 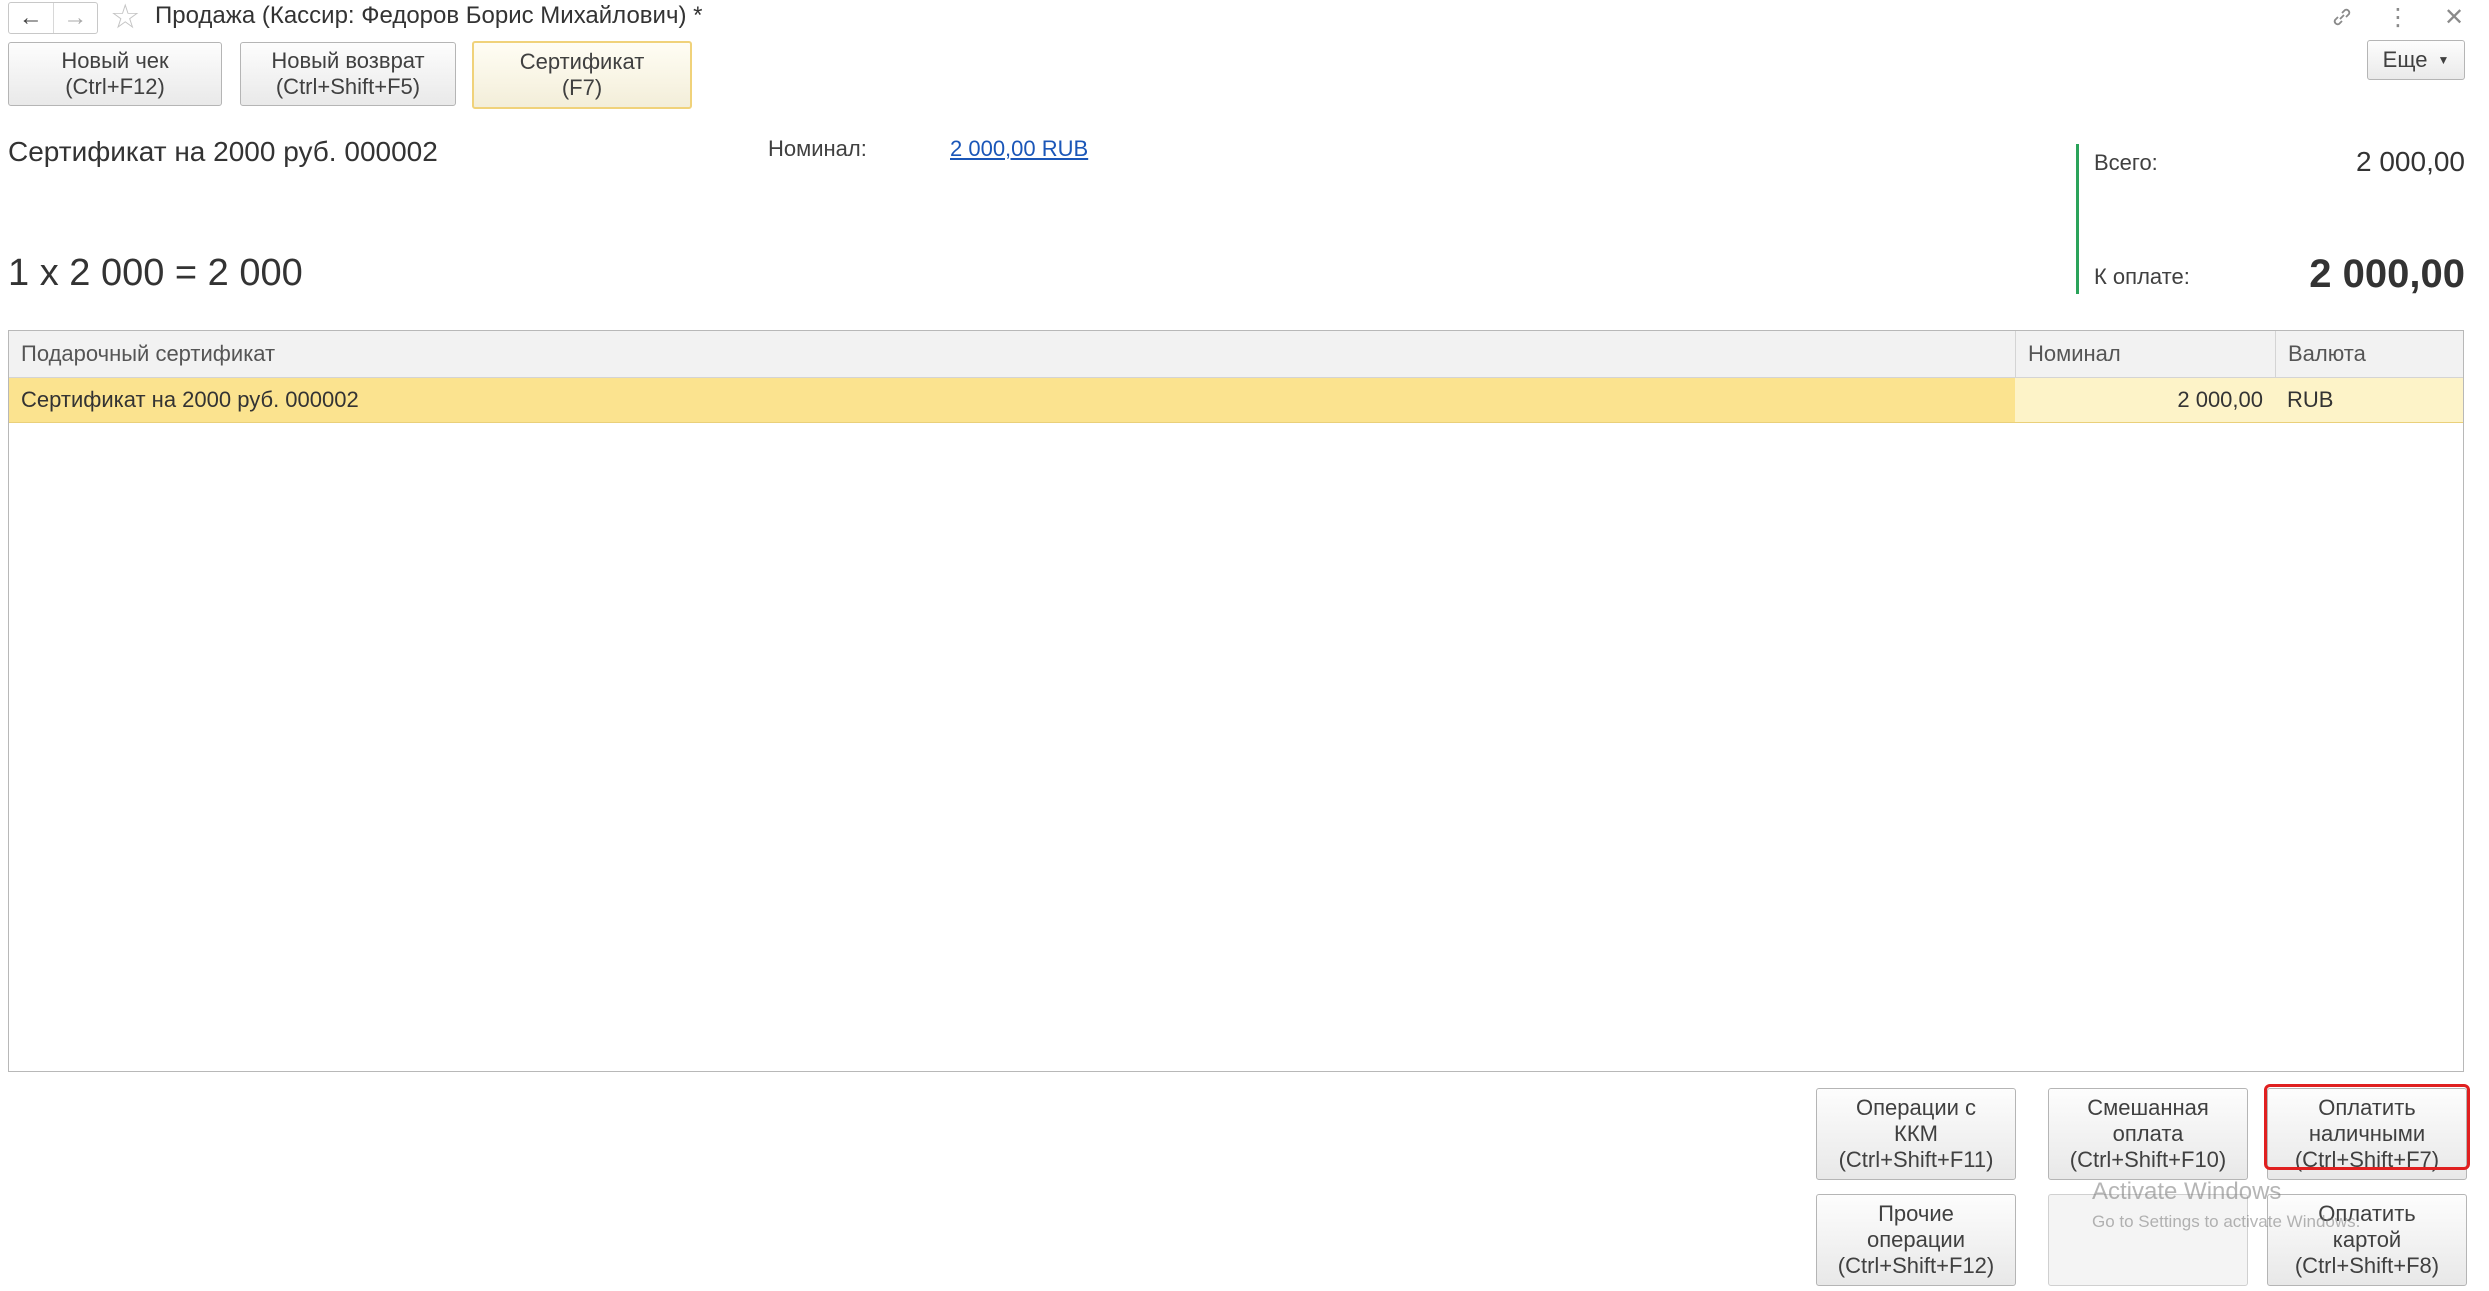 I want to click on certificate-button: Сертификат (F7), so click(x=582, y=75).